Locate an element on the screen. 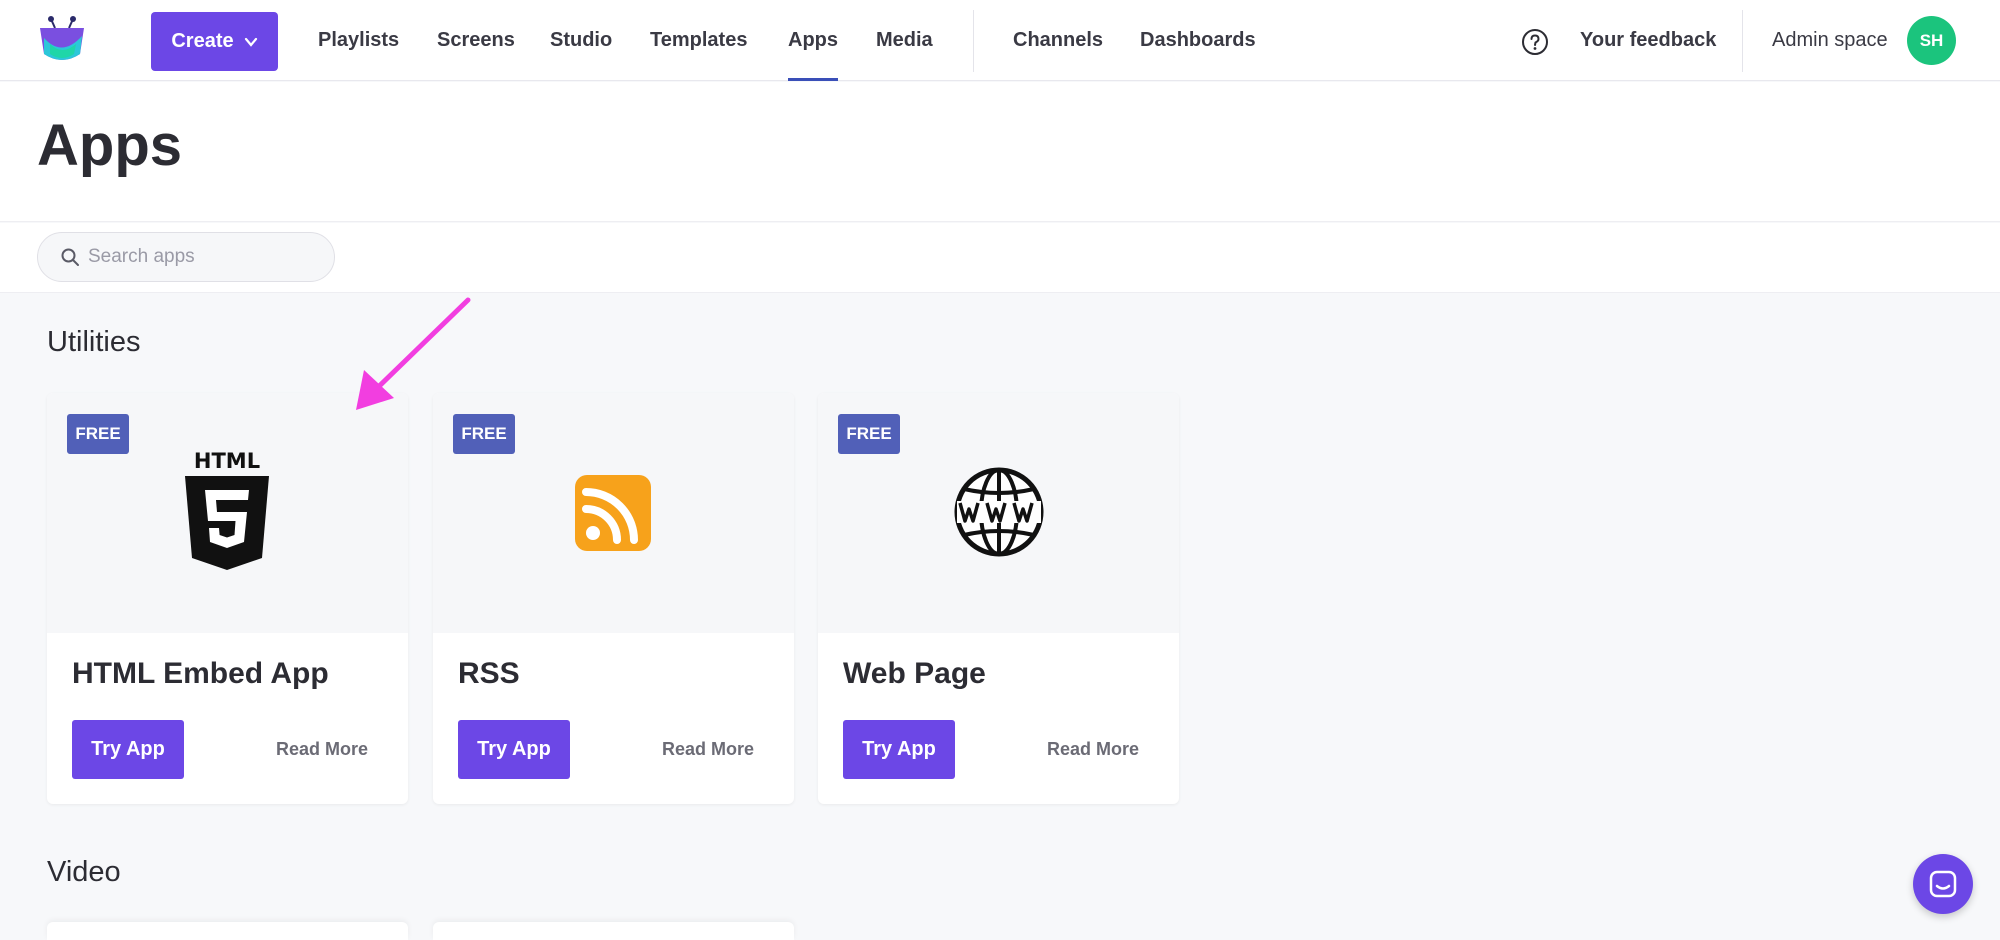  app-card-title: RSS is located at coordinates (489, 673).